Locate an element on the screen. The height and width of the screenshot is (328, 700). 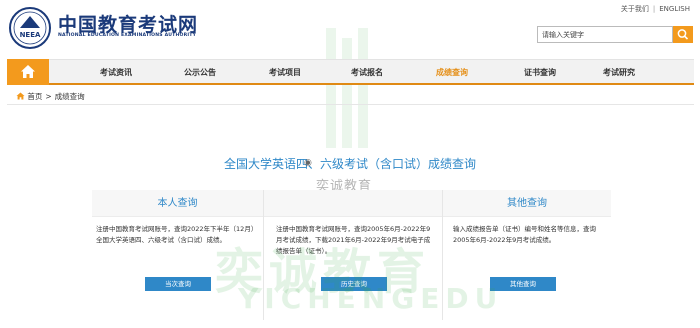
breadcrumb-home: 首页 is located at coordinates (34, 96).